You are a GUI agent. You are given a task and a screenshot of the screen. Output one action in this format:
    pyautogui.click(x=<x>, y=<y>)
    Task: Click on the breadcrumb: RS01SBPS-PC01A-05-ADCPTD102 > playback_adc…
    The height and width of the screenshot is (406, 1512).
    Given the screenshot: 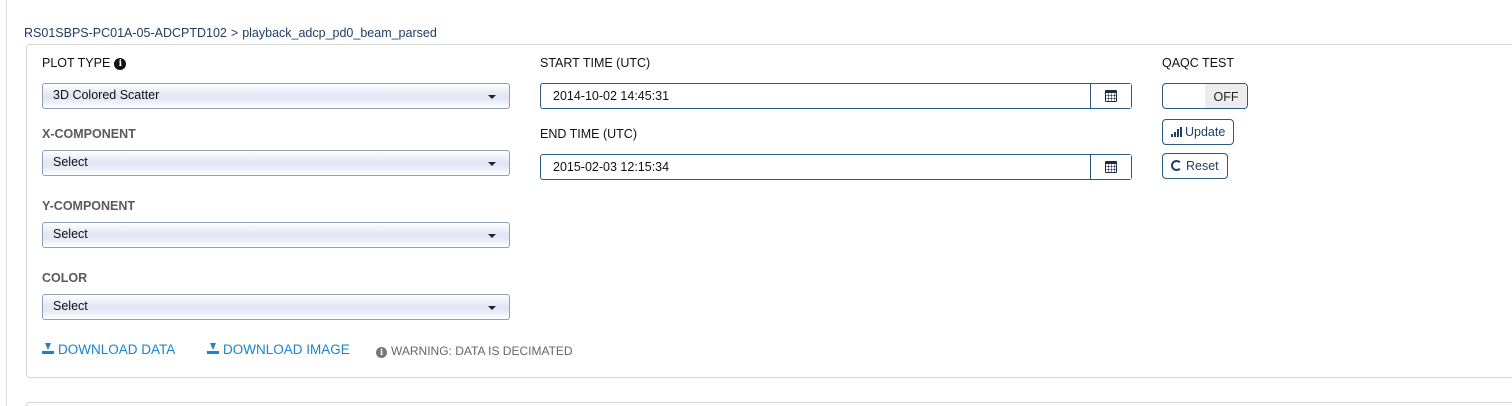 What is the action you would take?
    pyautogui.click(x=230, y=33)
    